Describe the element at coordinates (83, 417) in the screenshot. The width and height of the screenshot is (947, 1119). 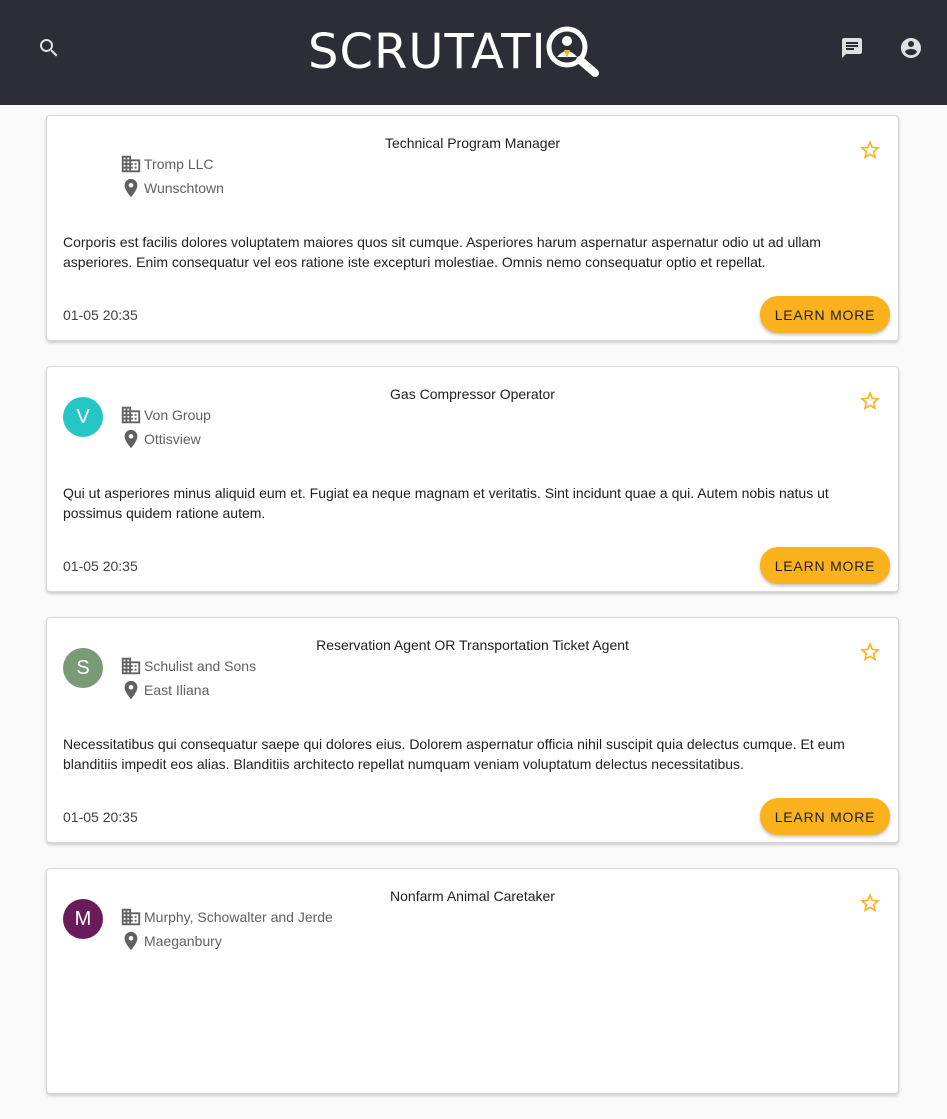
I see `company-avatar: V` at that location.